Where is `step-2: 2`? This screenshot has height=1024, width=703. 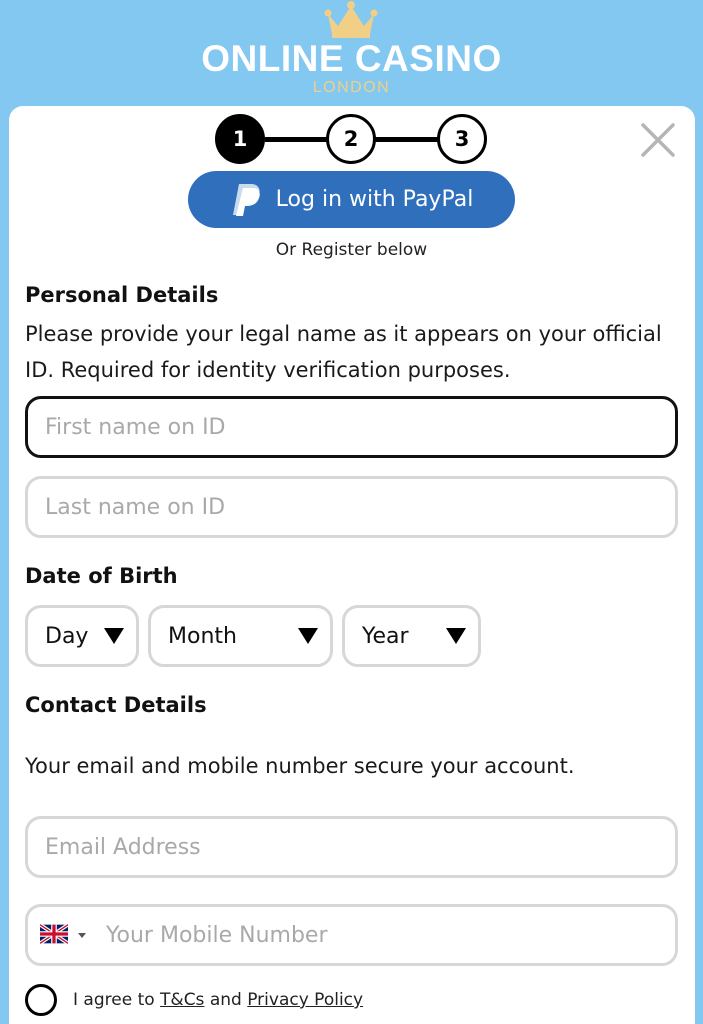 step-2: 2 is located at coordinates (351, 139).